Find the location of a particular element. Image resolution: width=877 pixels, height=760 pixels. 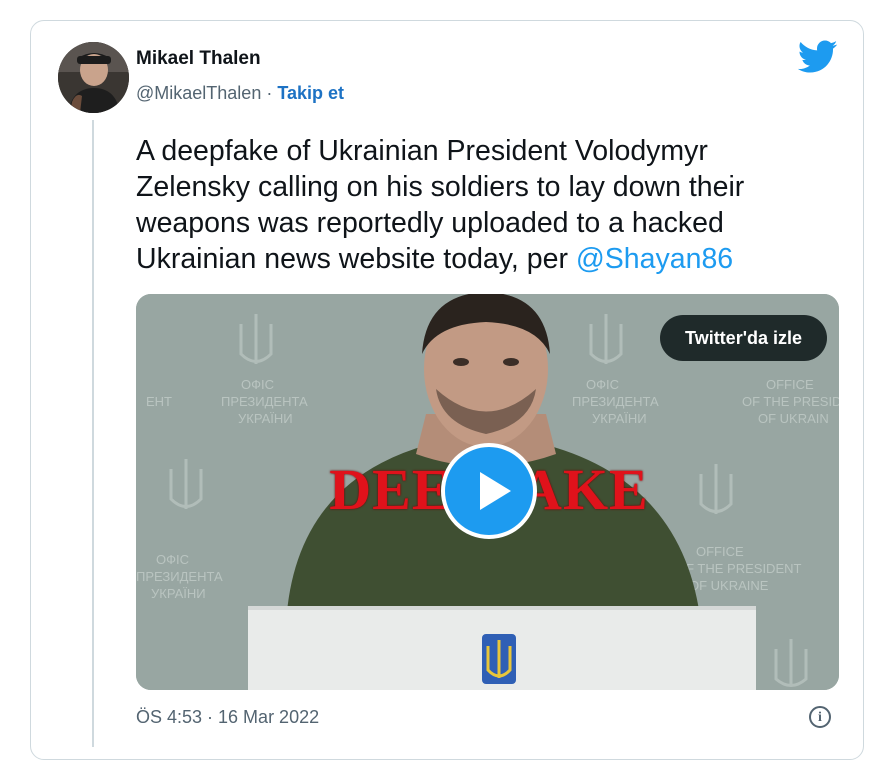

play-icon is located at coordinates (495, 491).